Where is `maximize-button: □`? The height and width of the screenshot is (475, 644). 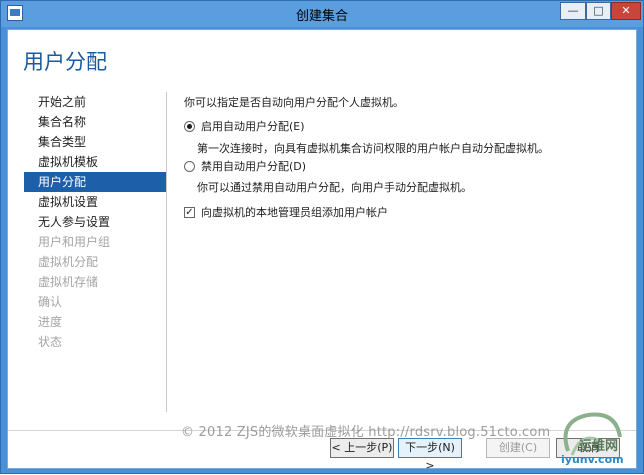
maximize-button: □ is located at coordinates (598, 11).